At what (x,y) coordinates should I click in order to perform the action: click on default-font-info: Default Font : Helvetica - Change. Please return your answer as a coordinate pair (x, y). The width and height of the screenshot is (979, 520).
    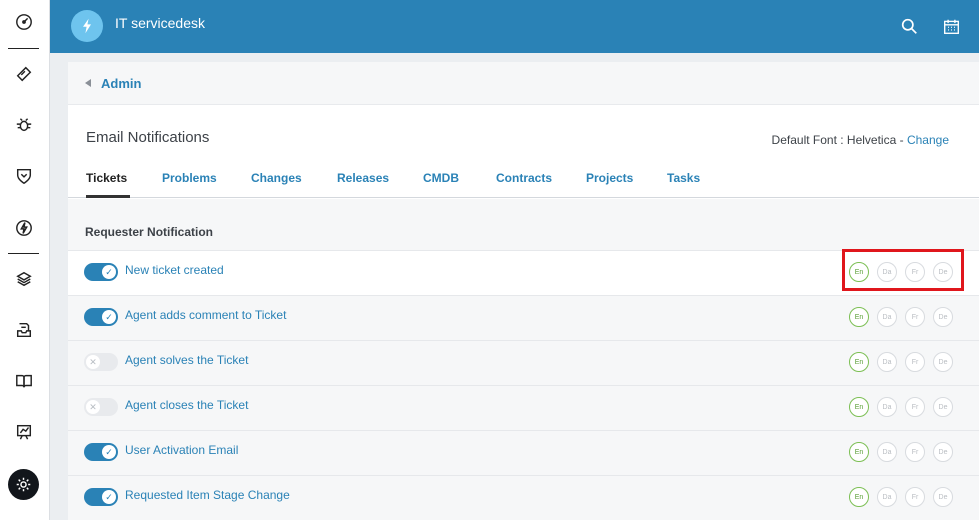
    Looking at the image, I should click on (860, 140).